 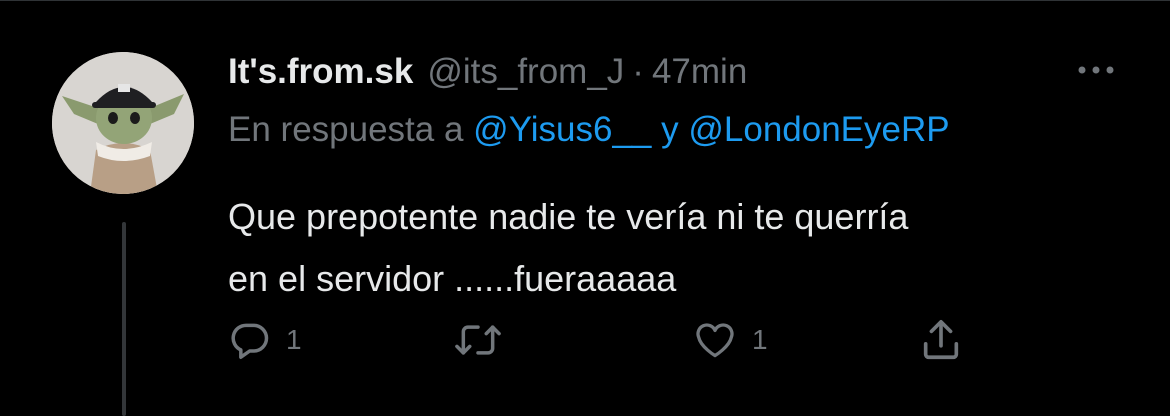 I want to click on reply-context: En respuesta a @Yisus6__ y @LondonEyeRP, so click(x=589, y=130).